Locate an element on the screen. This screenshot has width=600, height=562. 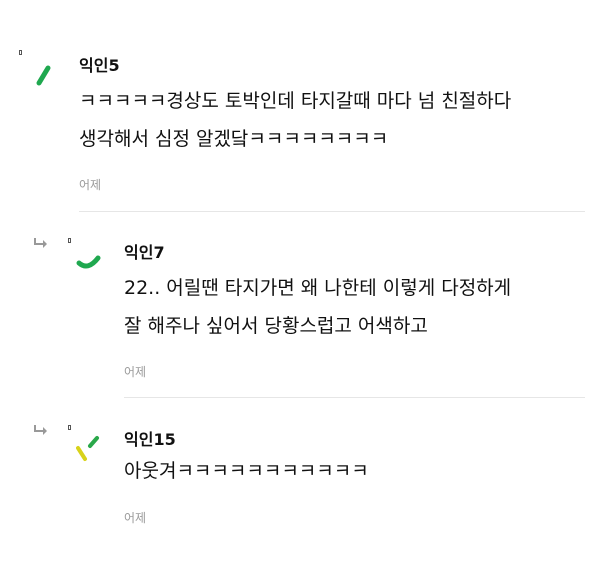
comment-text-line: 잘 해주나 싶어서 당황스럽고 어색하고 is located at coordinates (276, 326).